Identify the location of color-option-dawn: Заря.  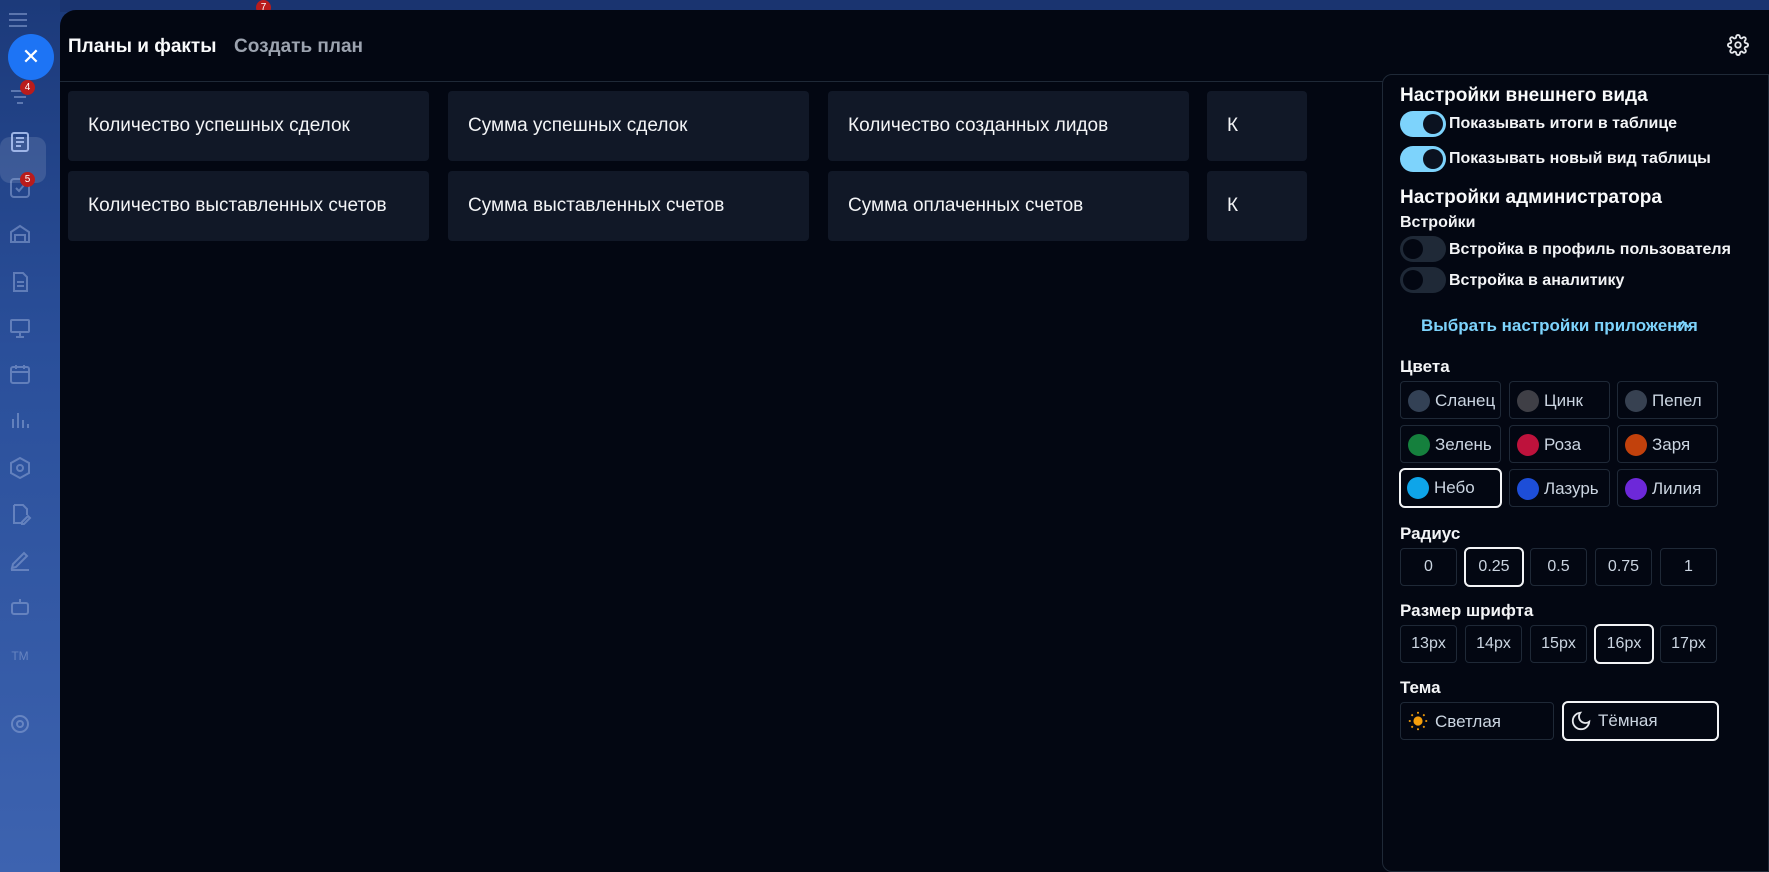
(1667, 444).